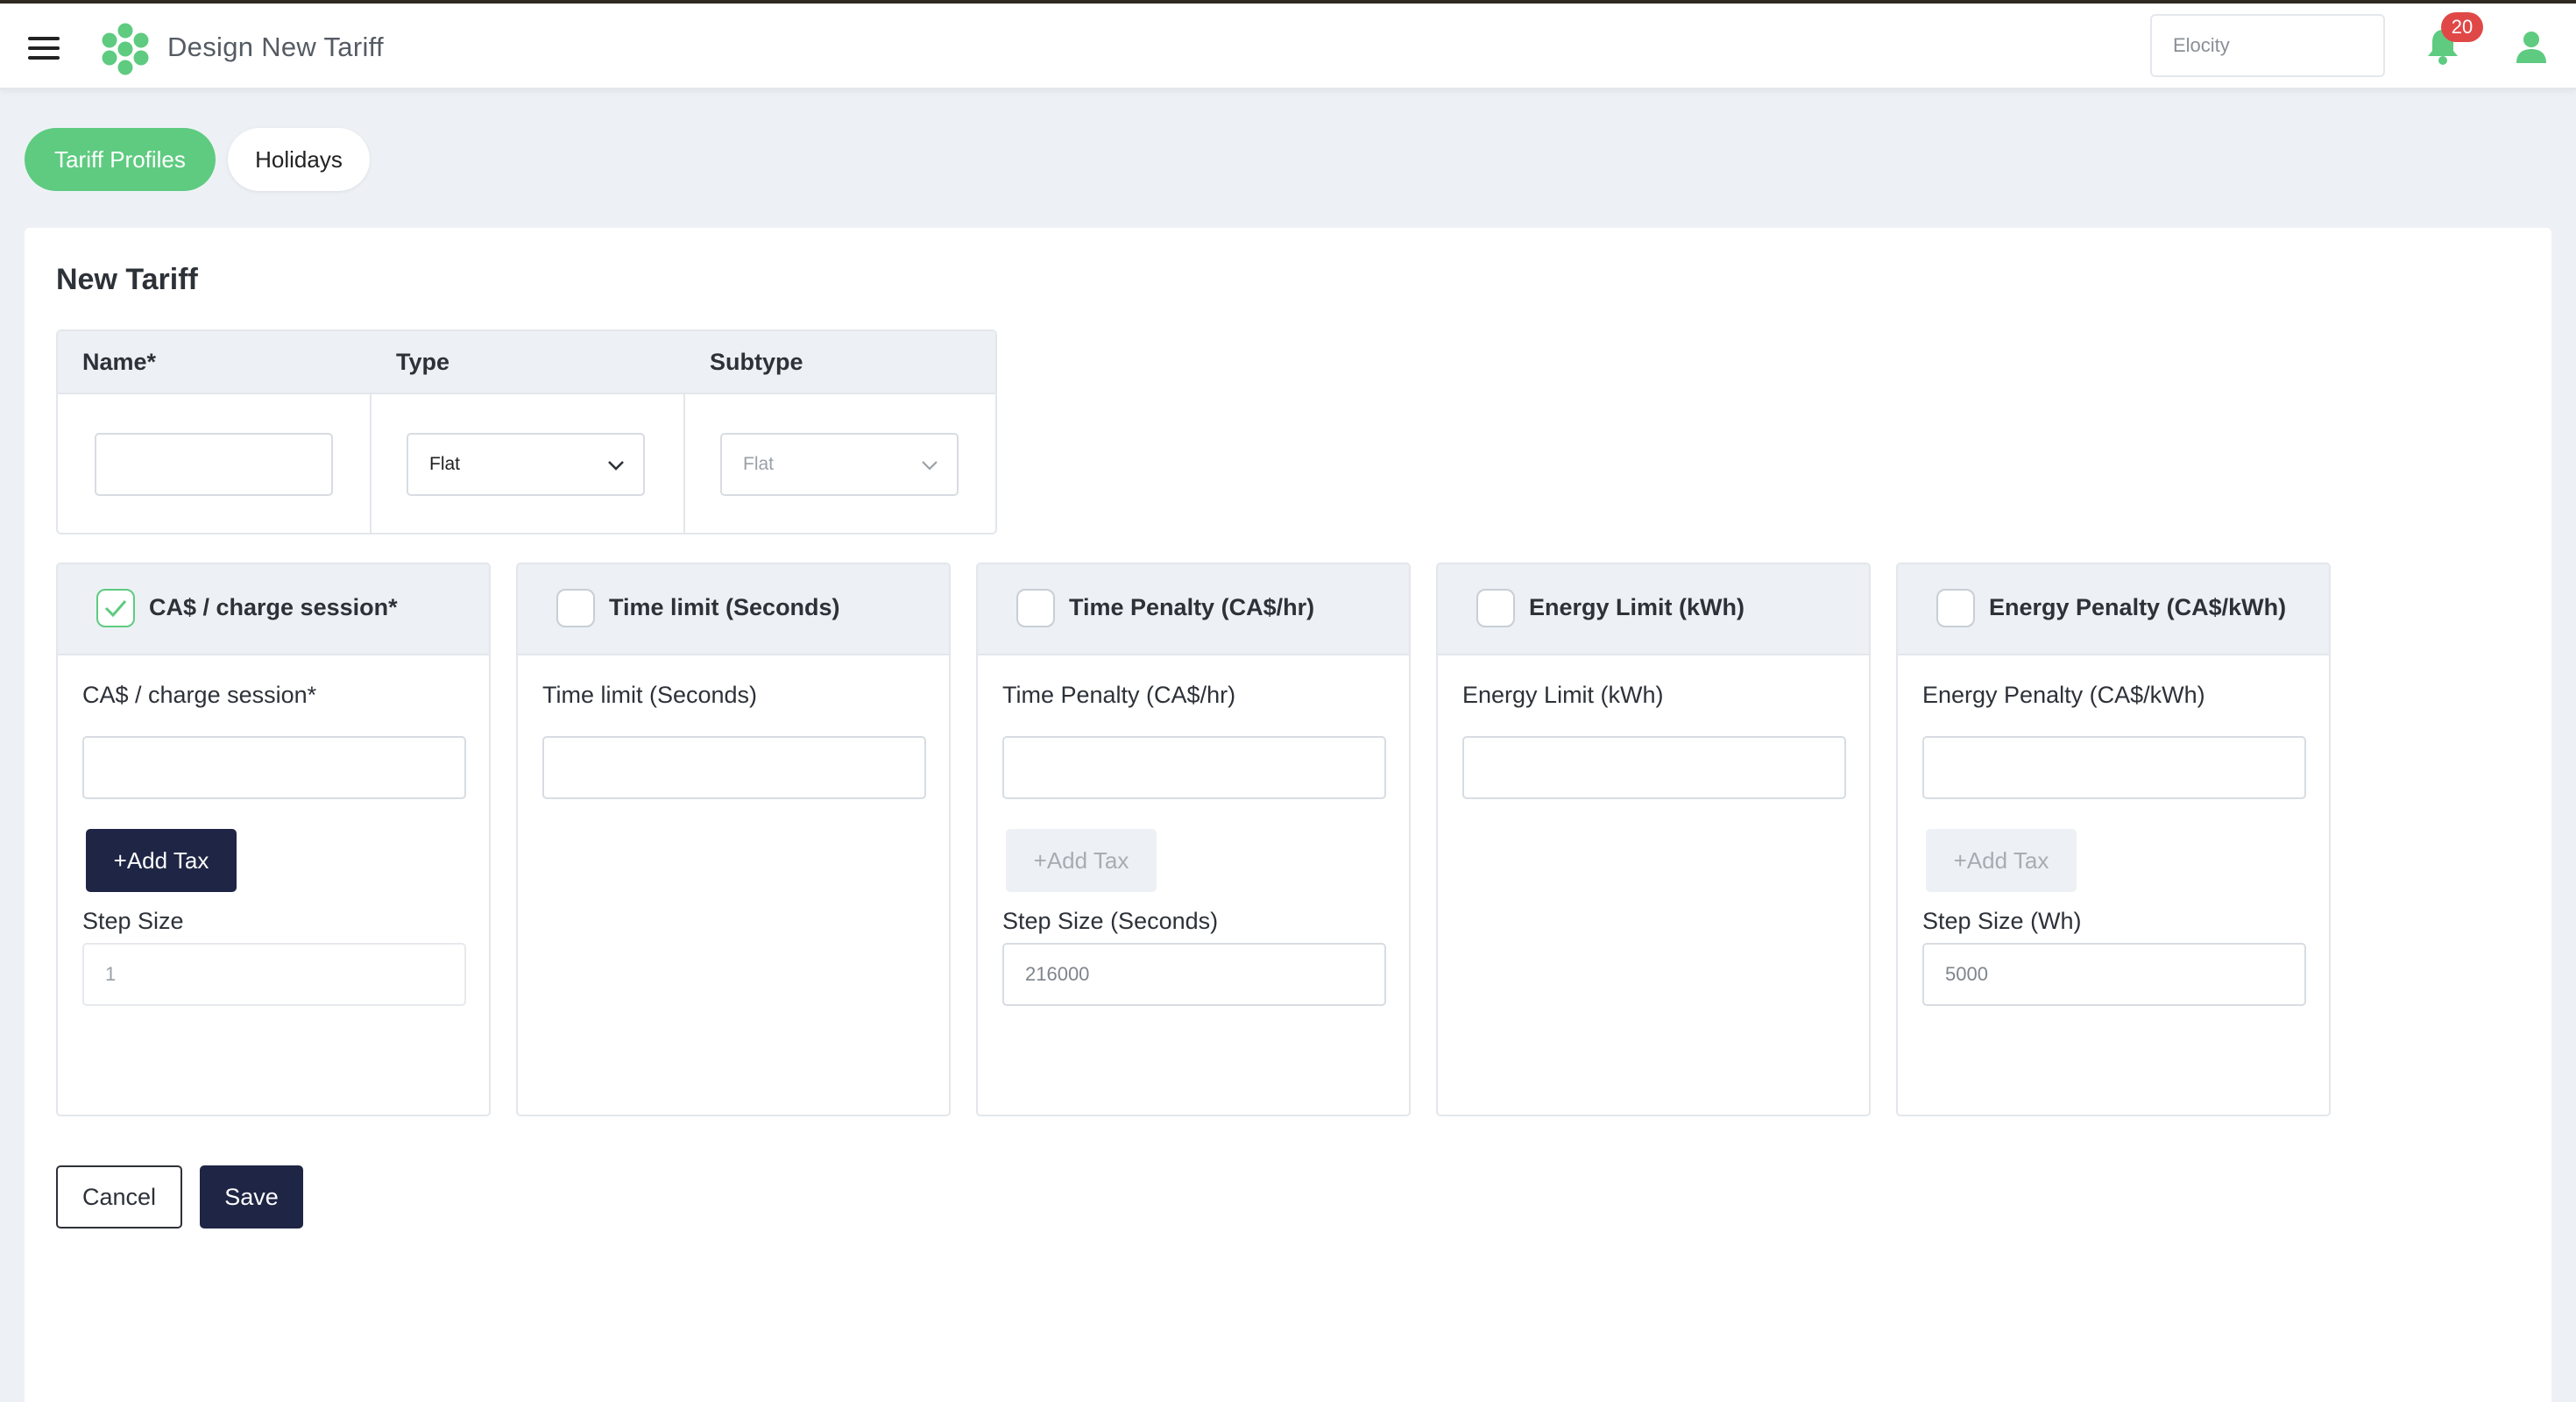 The width and height of the screenshot is (2576, 1402). I want to click on subtype-select-value: Flat, so click(759, 464).